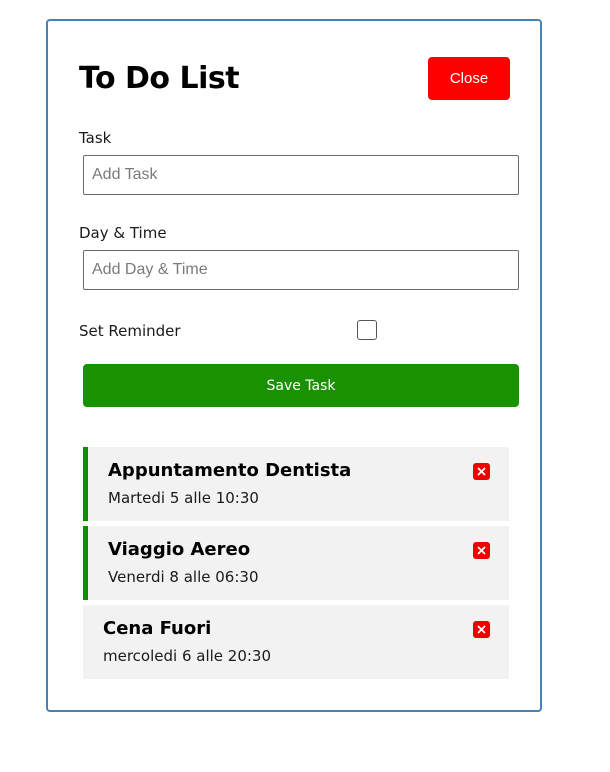 Image resolution: width=610 pixels, height=772 pixels. What do you see at coordinates (367, 330) in the screenshot?
I see `reminder-checkbox` at bounding box center [367, 330].